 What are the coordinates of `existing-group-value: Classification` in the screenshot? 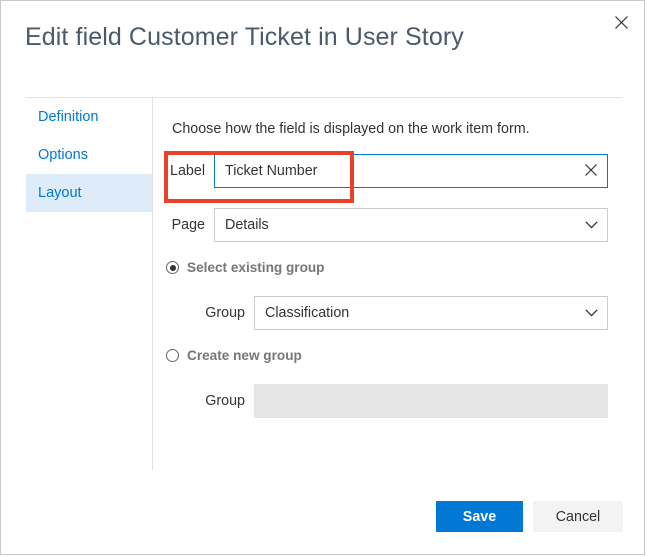 It's located at (307, 313).